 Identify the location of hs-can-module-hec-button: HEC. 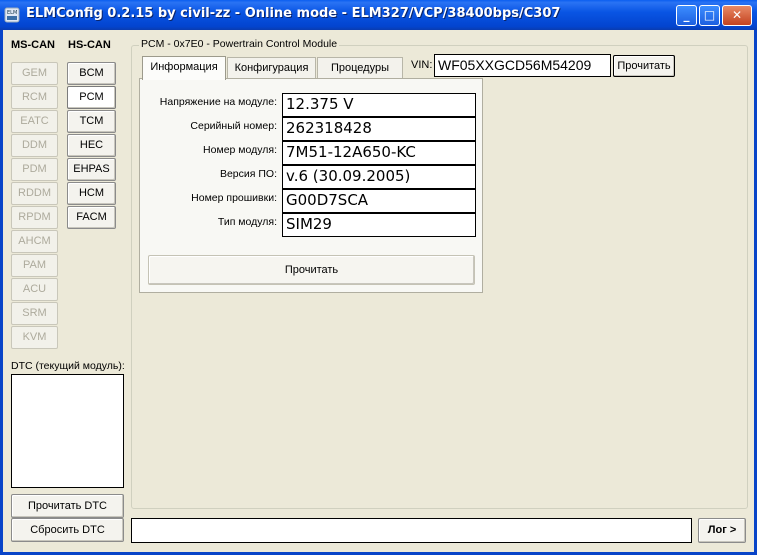
(91, 145).